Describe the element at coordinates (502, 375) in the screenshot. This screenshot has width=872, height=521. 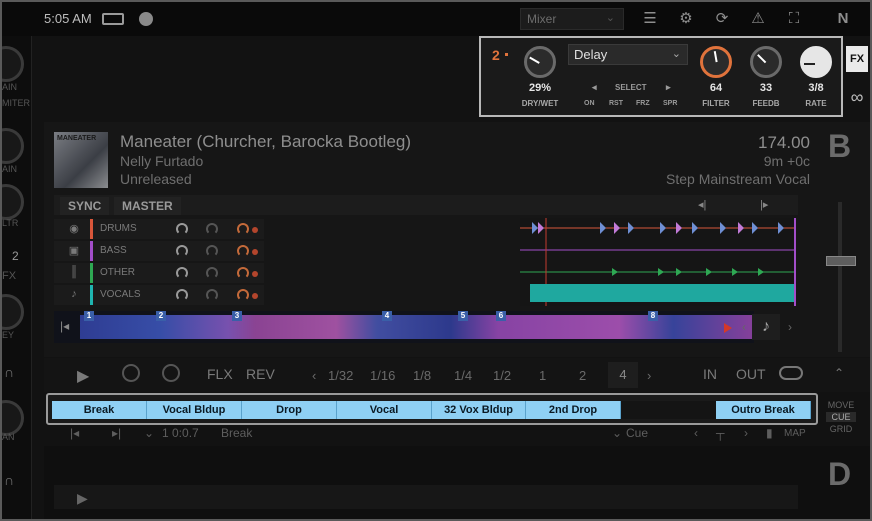
I see `loop-size: 1/2` at that location.